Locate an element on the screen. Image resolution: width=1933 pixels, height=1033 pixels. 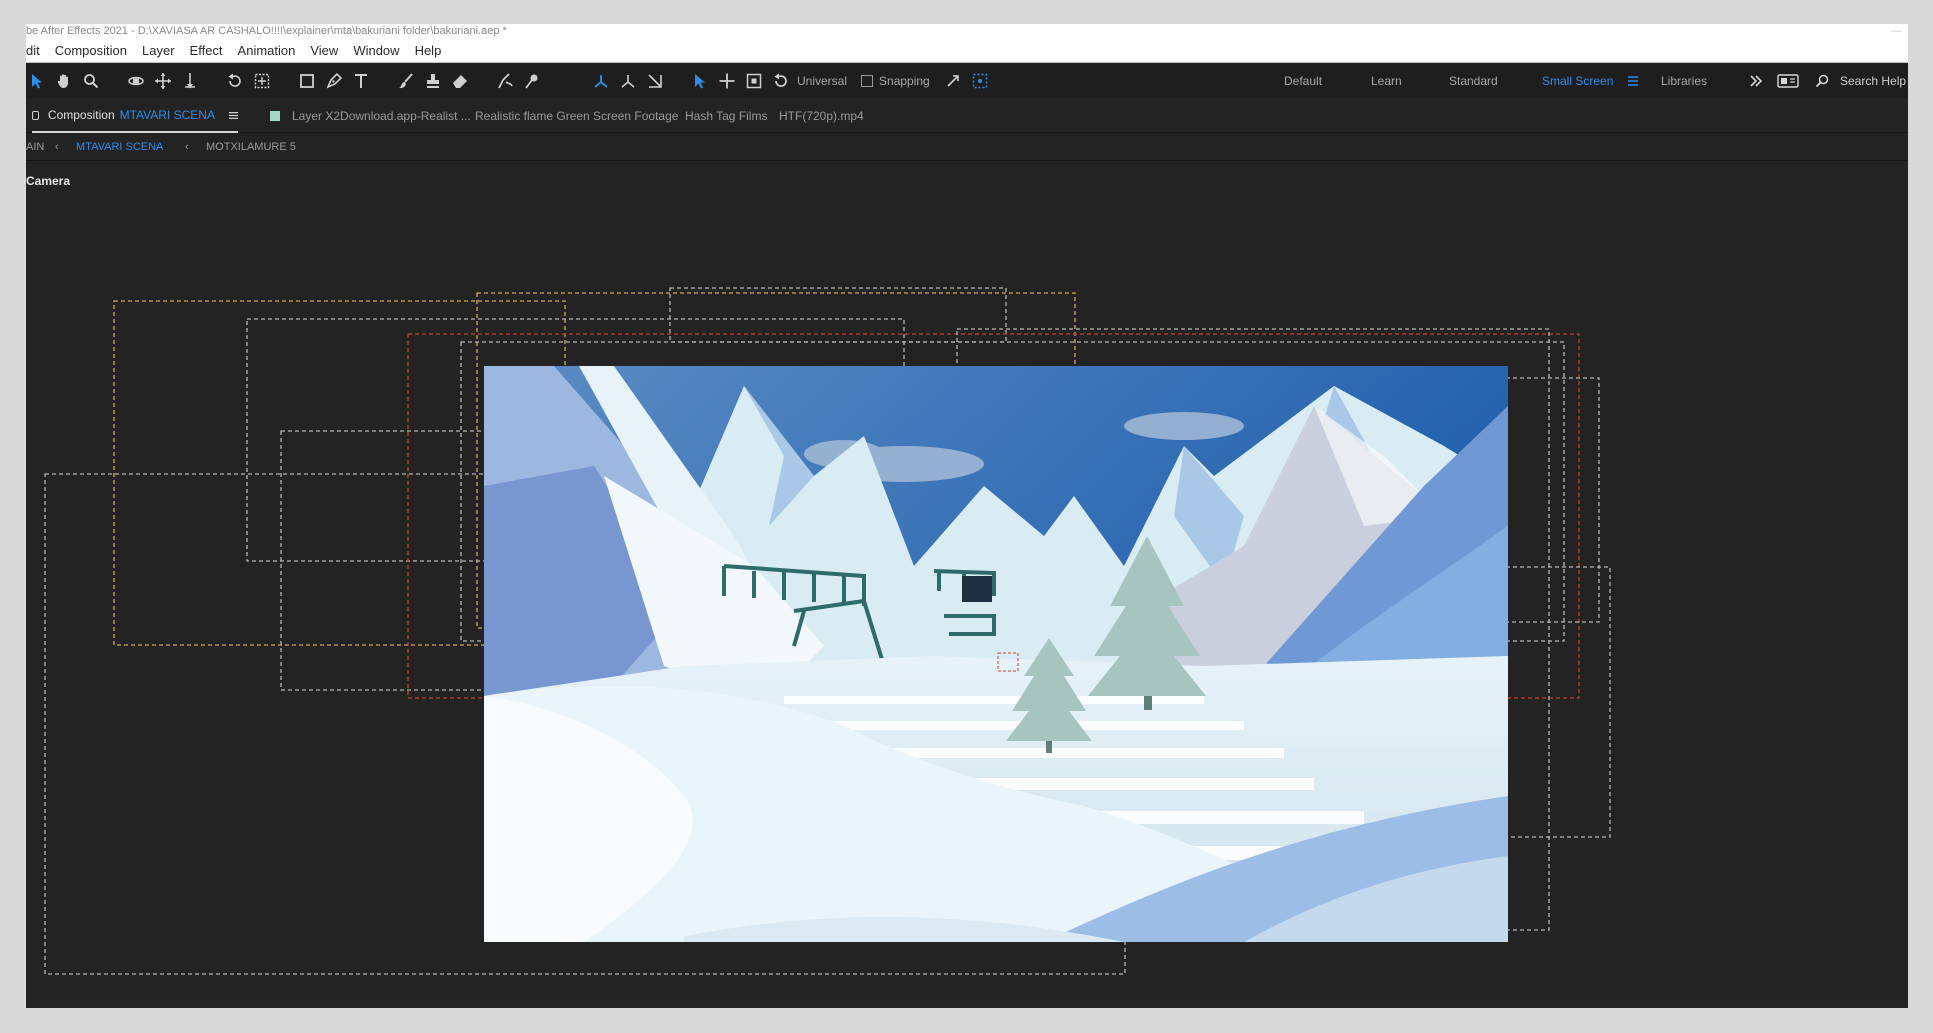
hand-tool-icon is located at coordinates (64, 81).